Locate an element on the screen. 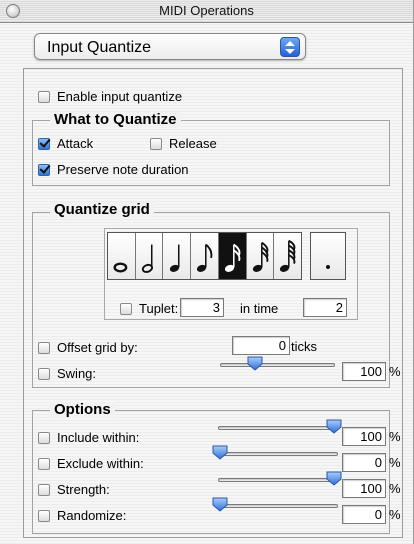 This screenshot has width=414, height=544. window-title: MIDI Operations is located at coordinates (206, 10).